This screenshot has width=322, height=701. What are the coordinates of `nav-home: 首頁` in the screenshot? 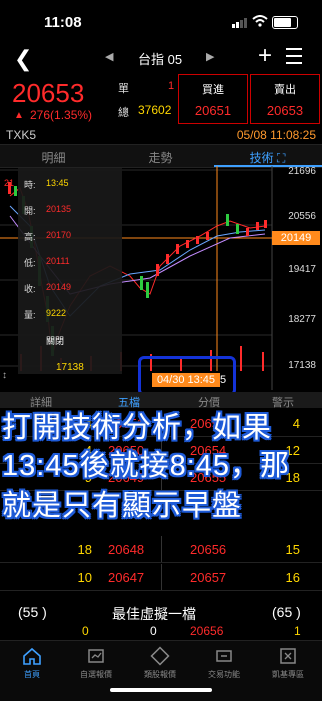 It's located at (32, 662).